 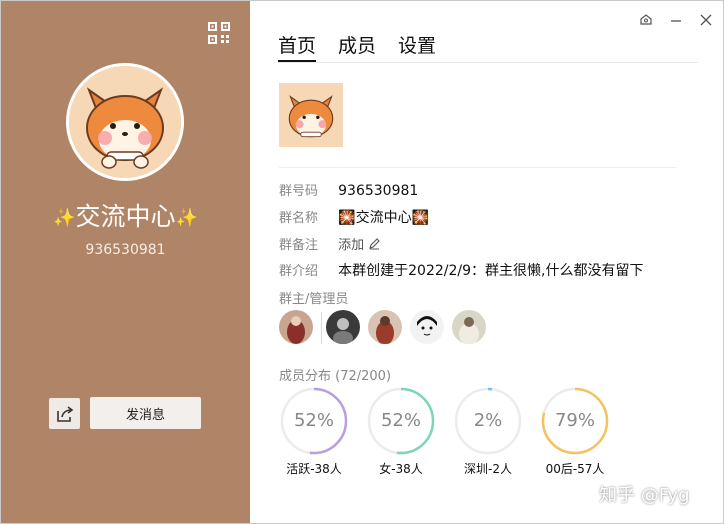 I want to click on stat-age: 79% 00后-57人, so click(x=575, y=431).